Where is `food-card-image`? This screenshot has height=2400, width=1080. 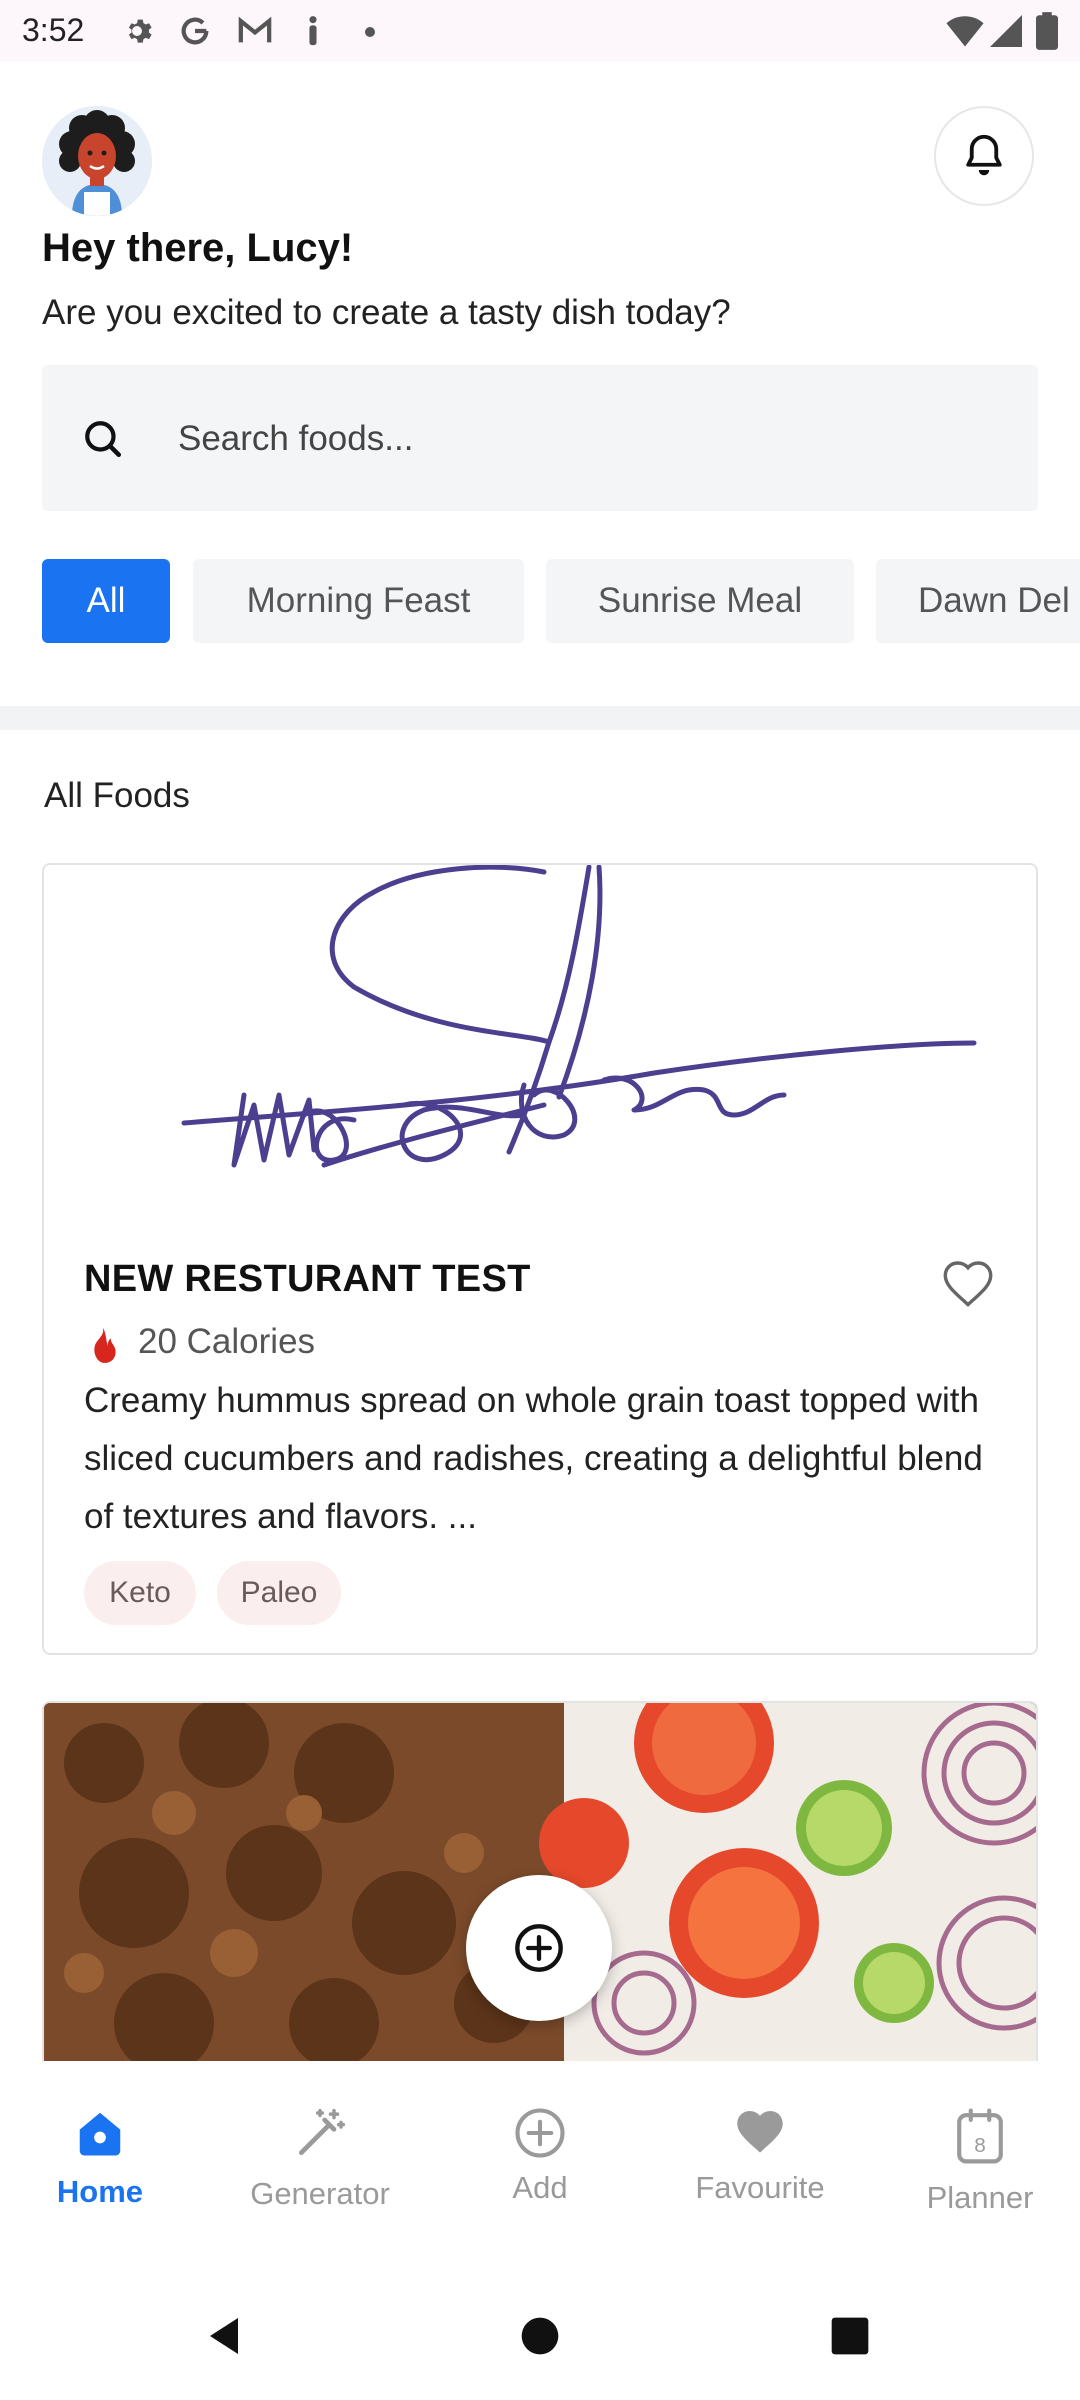
food-card-image is located at coordinates (579, 1016).